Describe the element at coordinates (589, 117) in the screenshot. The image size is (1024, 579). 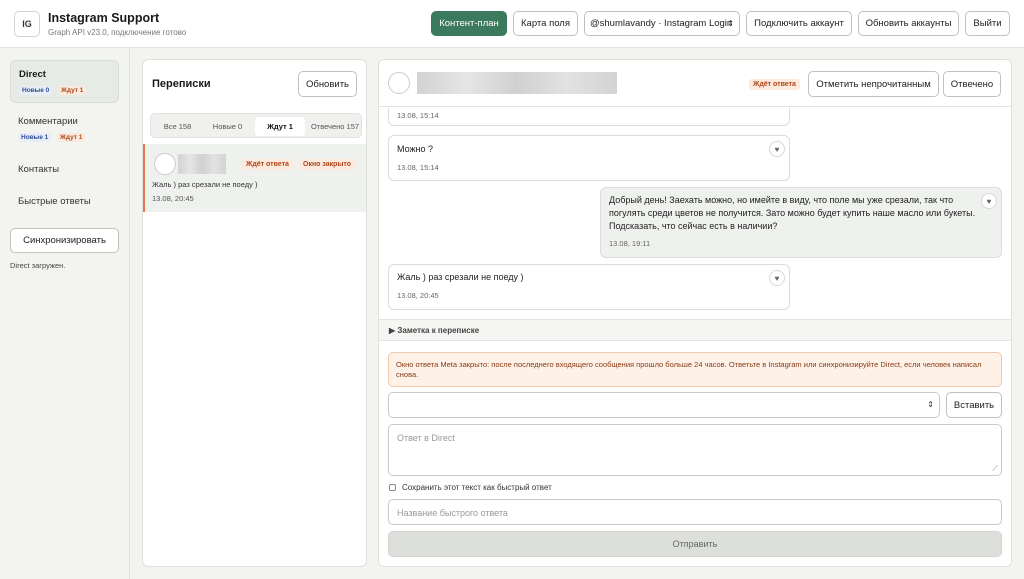
I see `message-bubble: 13.08, 15:14` at that location.